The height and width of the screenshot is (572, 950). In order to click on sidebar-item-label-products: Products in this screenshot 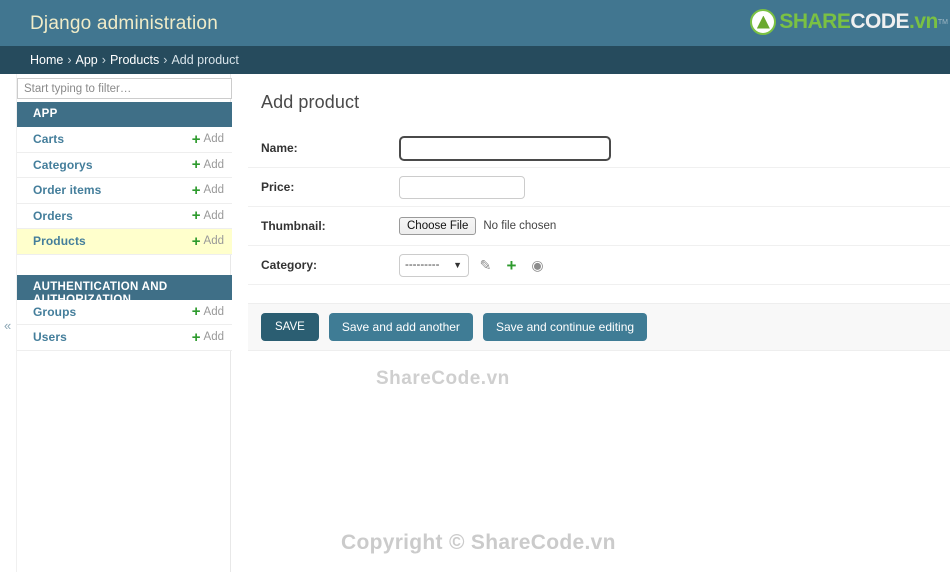, I will do `click(59, 241)`.